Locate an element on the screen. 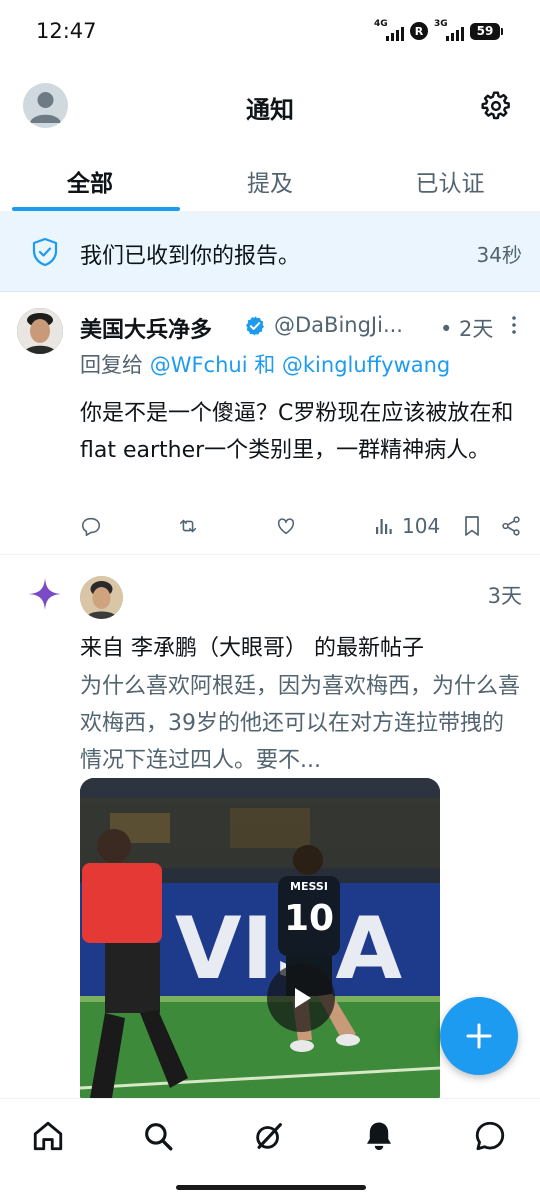 Image resolution: width=540 pixels, height=1200 pixels. views-icon is located at coordinates (384, 526).